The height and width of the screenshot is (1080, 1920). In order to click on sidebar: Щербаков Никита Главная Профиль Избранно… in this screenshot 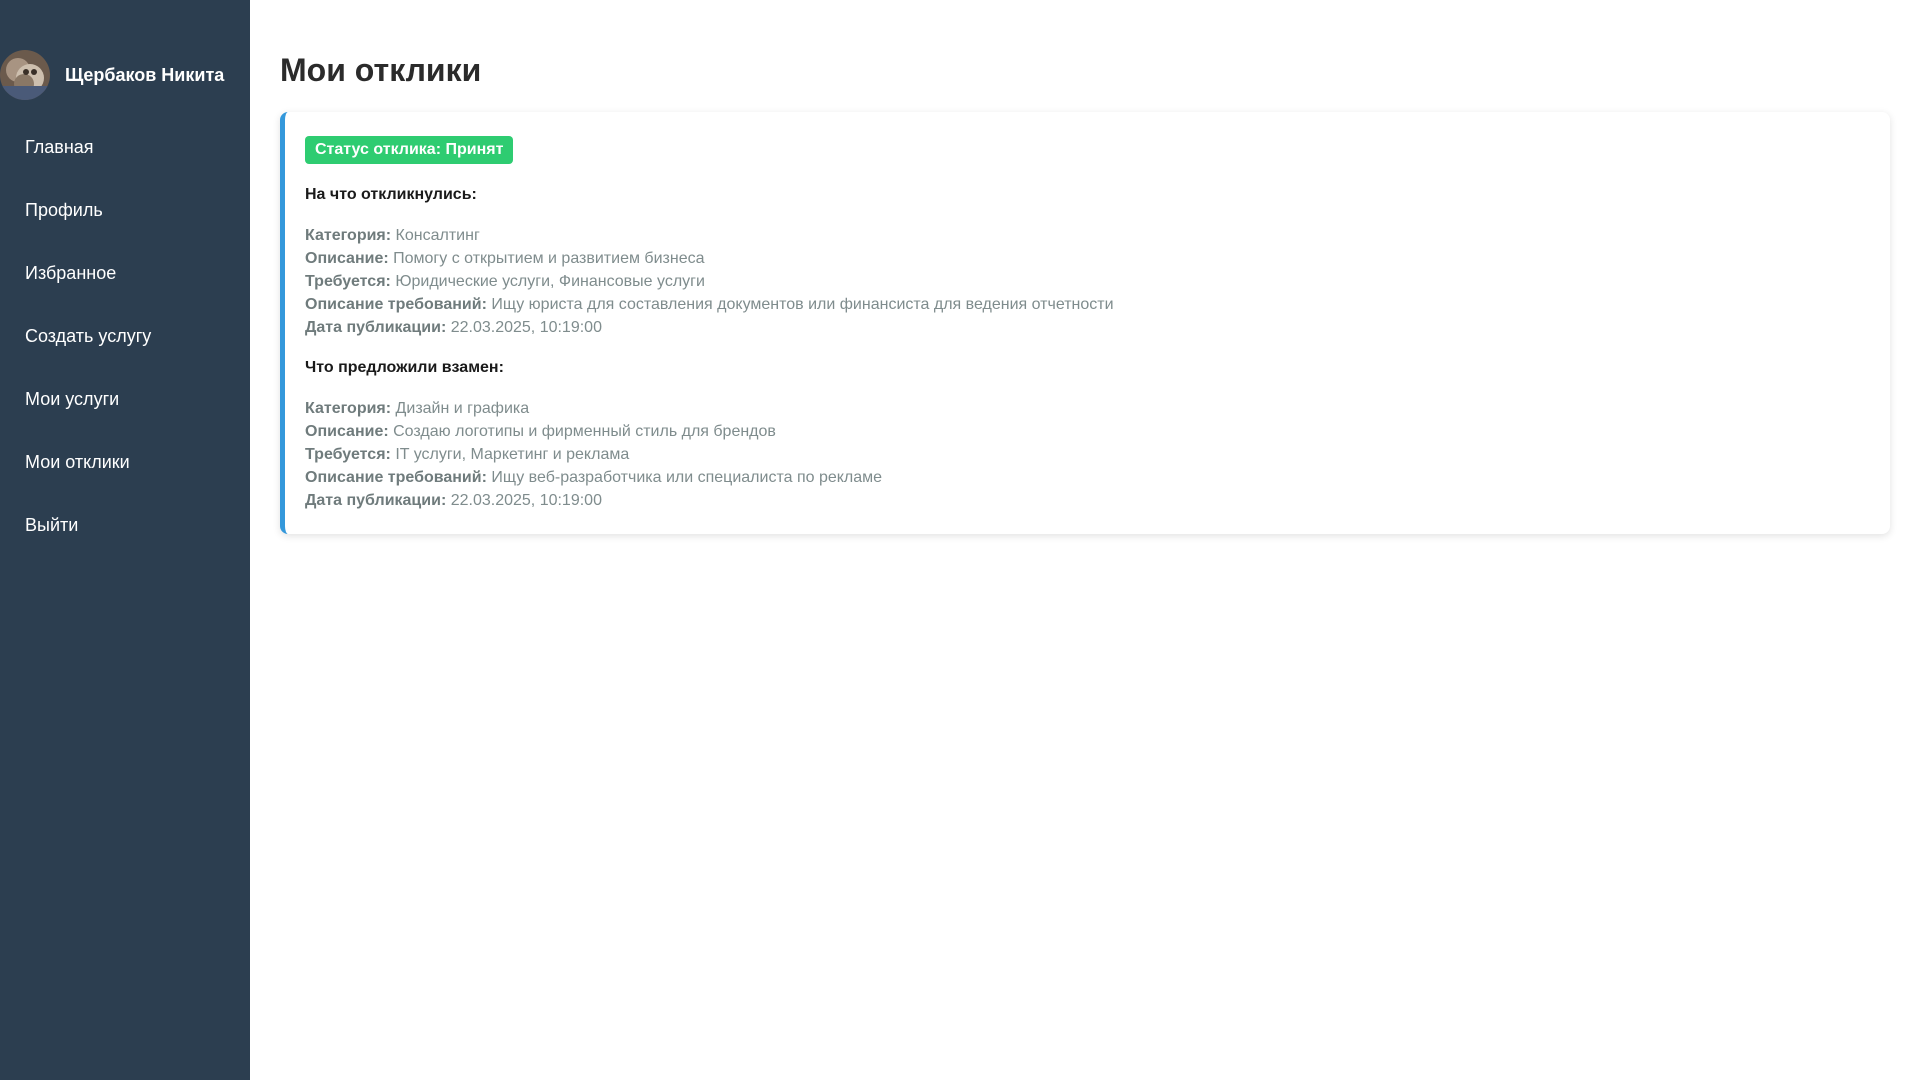, I will do `click(125, 540)`.